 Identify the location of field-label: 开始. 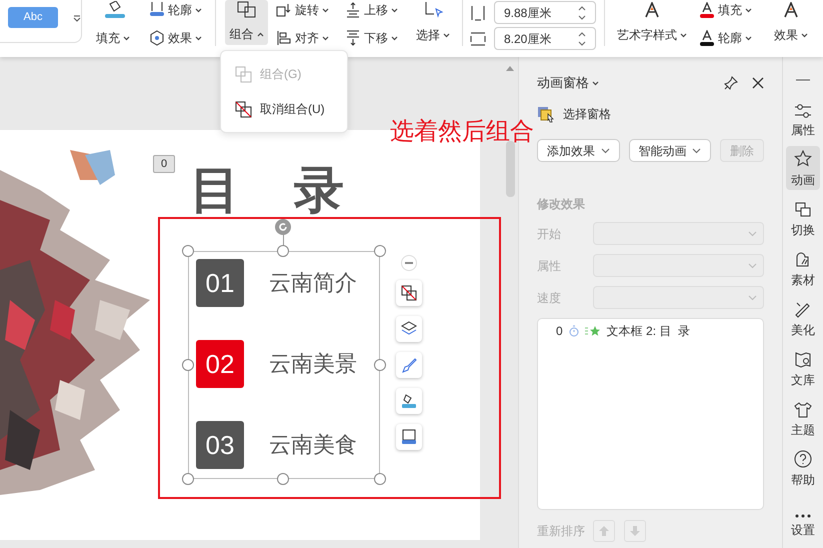
(549, 234).